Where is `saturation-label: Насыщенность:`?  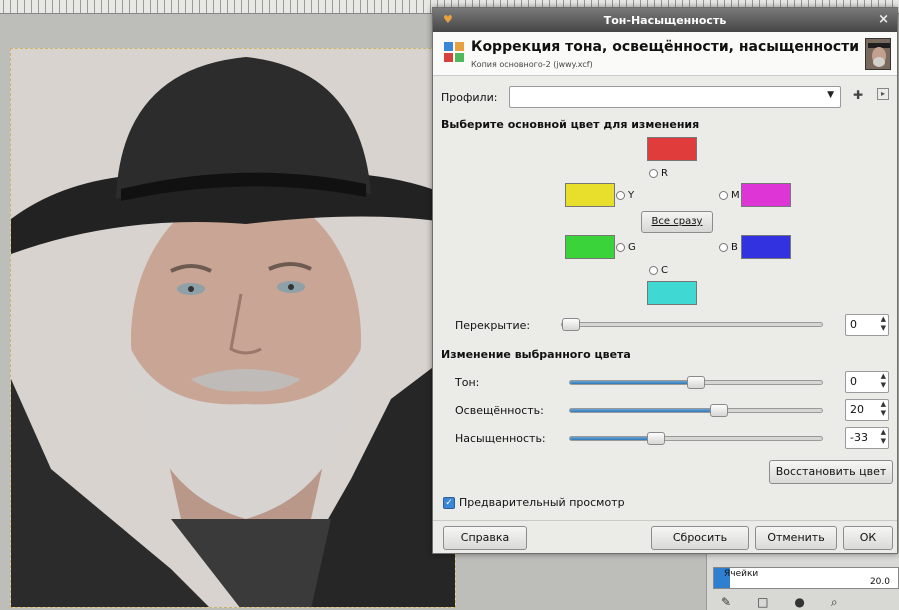 saturation-label: Насыщенность: is located at coordinates (500, 438).